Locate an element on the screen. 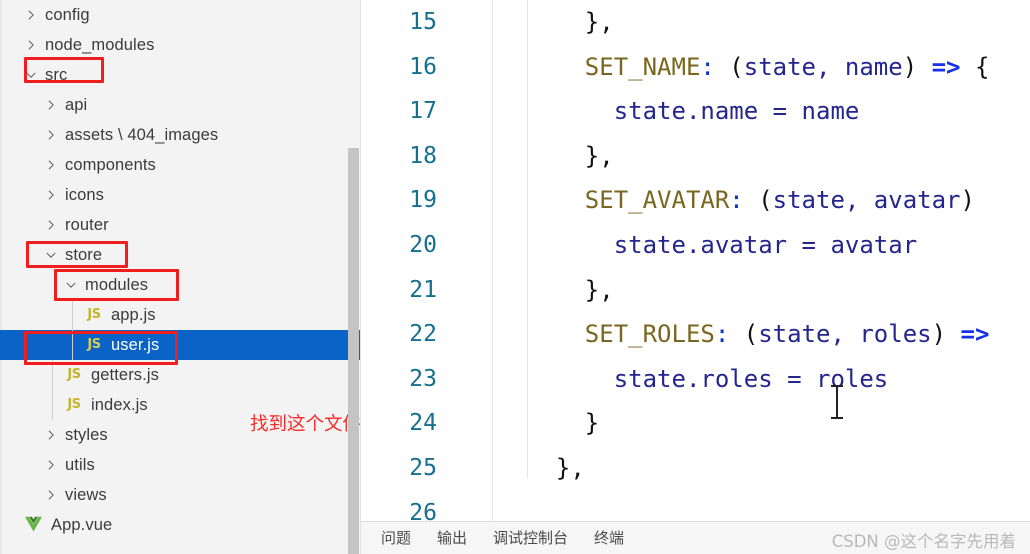 The width and height of the screenshot is (1030, 554). tree-folder-router: router is located at coordinates (180, 225).